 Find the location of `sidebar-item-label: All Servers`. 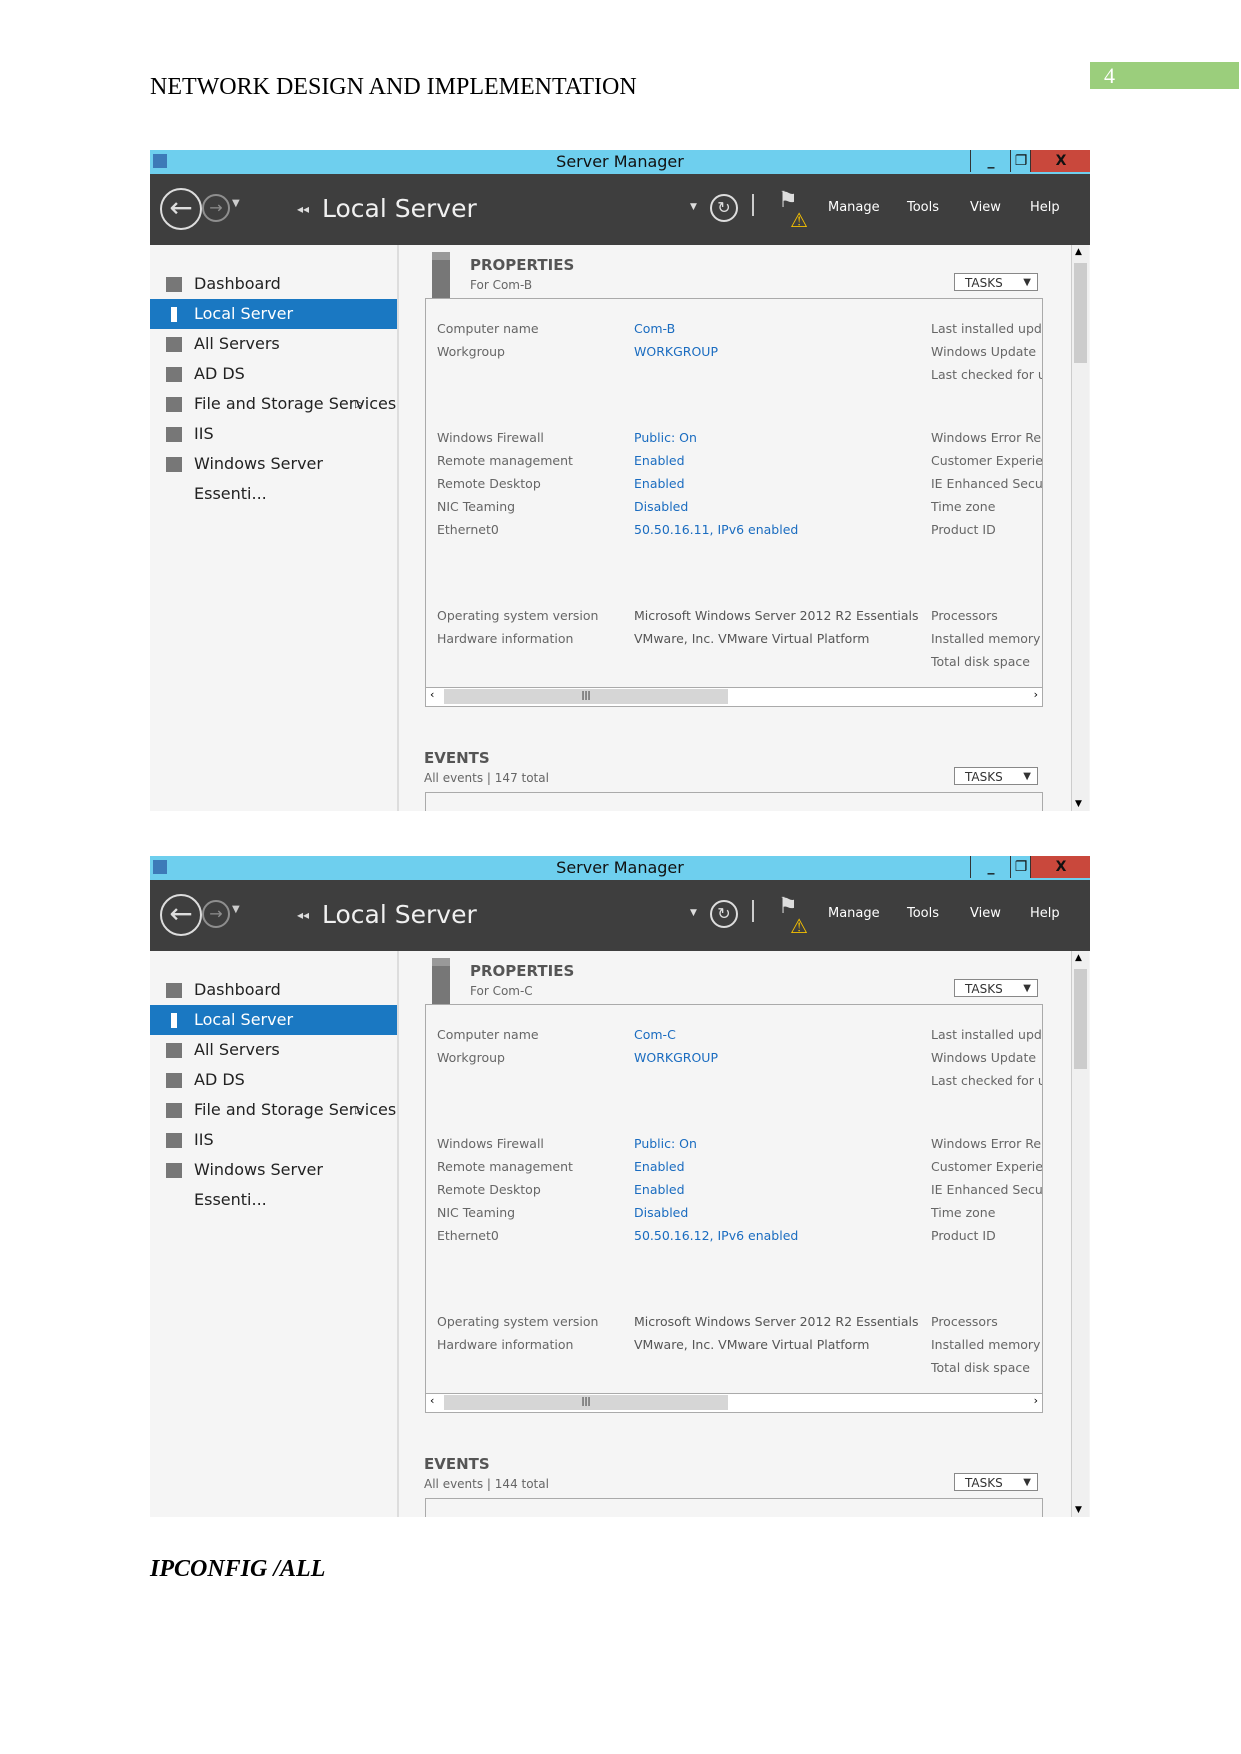

sidebar-item-label: All Servers is located at coordinates (237, 343).